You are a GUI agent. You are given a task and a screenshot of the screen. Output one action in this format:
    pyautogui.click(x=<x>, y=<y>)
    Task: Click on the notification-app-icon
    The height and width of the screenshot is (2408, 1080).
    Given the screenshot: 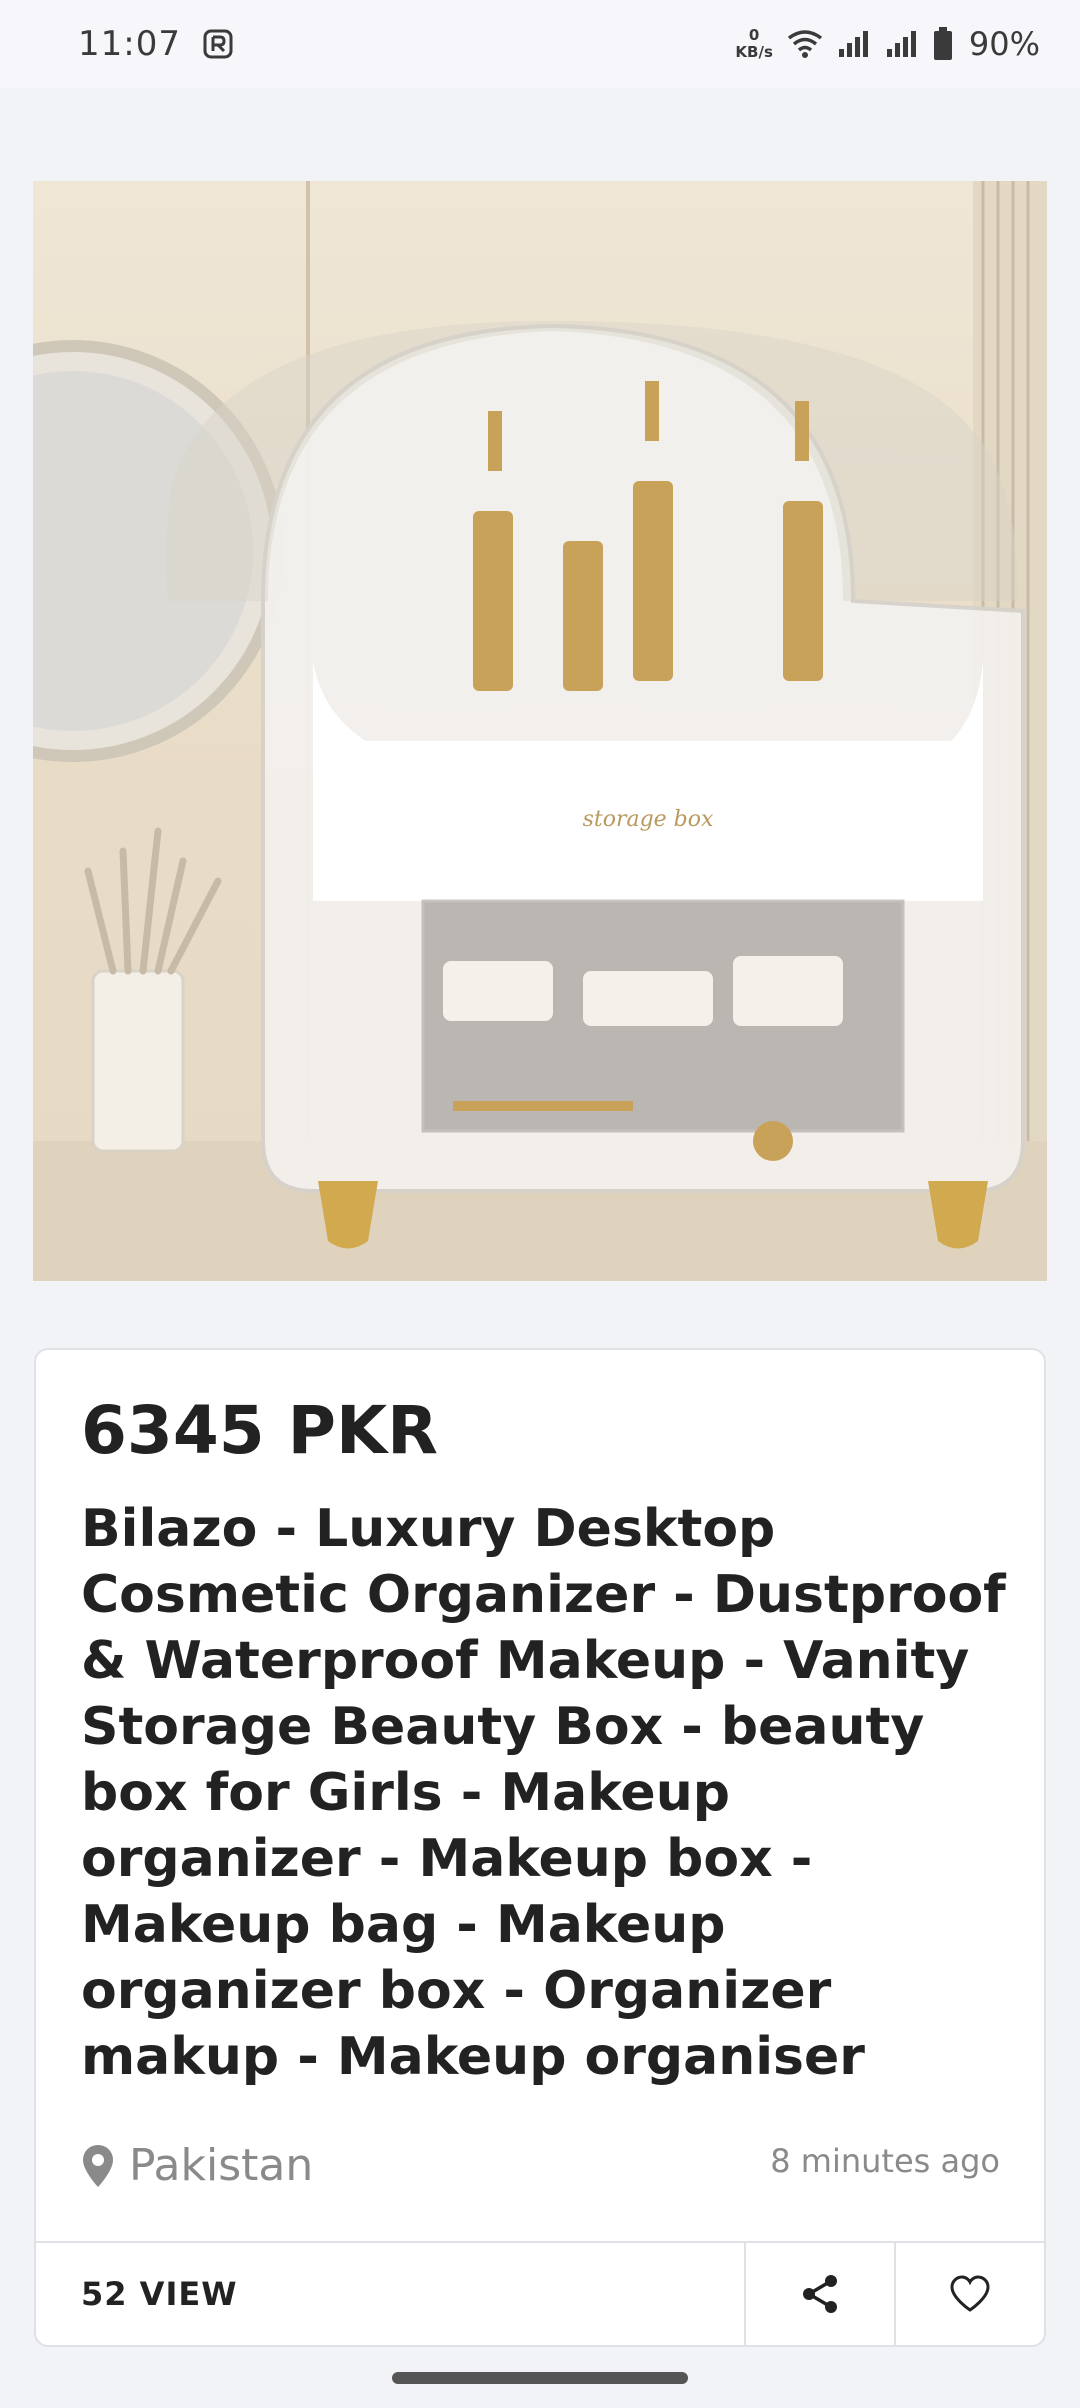 What is the action you would take?
    pyautogui.click(x=218, y=44)
    